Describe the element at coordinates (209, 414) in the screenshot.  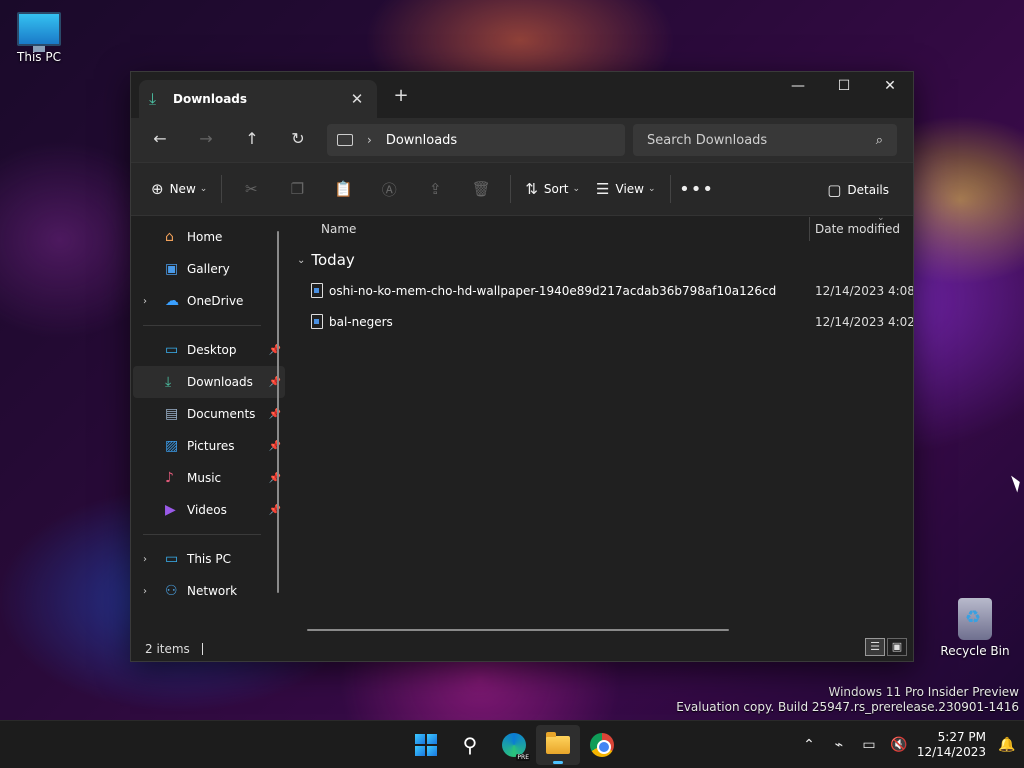
I see `sidebar-item-documents: ▤ Documents 📌` at that location.